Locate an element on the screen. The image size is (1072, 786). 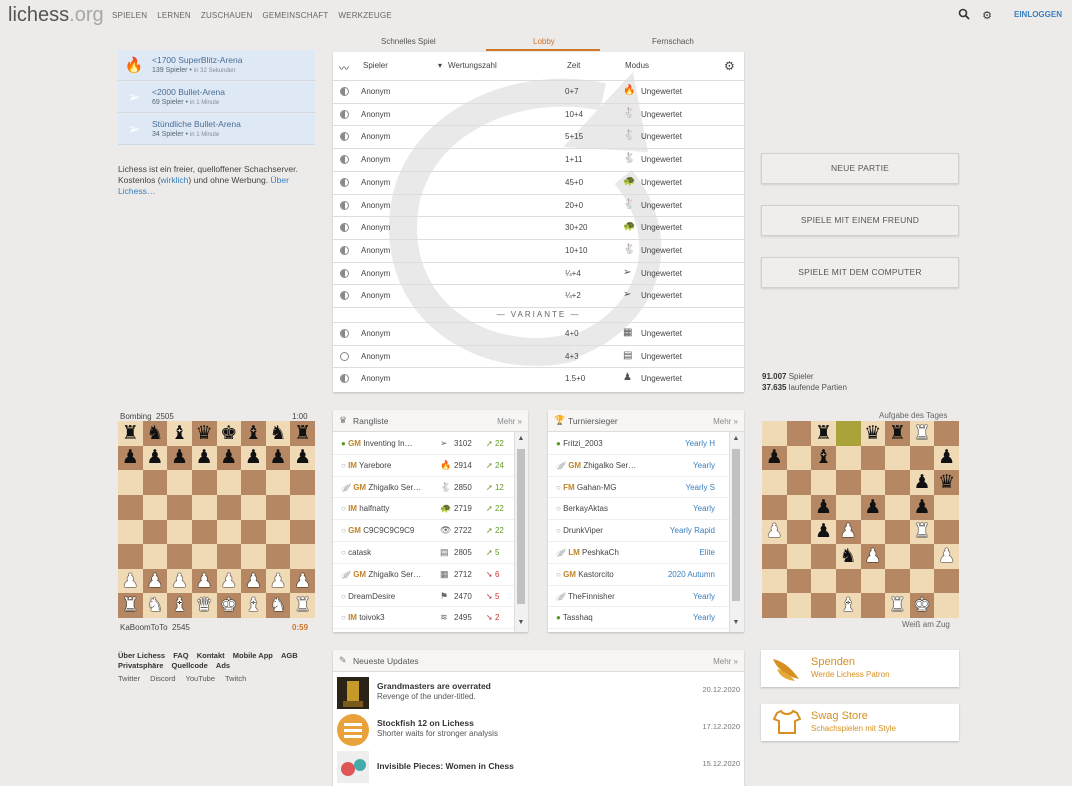
winner-row: ● Tasshaq Yearly is located at coordinates (638, 618).